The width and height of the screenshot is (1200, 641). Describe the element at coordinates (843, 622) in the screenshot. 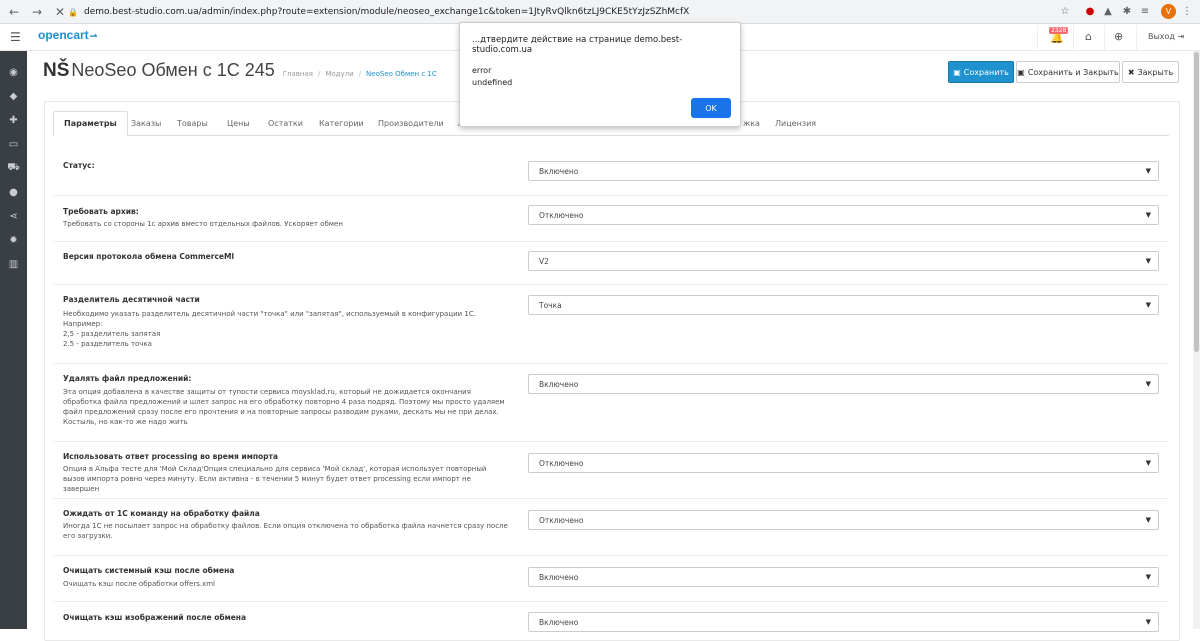

I see `clear-image-cache-select: Включено ▼` at that location.